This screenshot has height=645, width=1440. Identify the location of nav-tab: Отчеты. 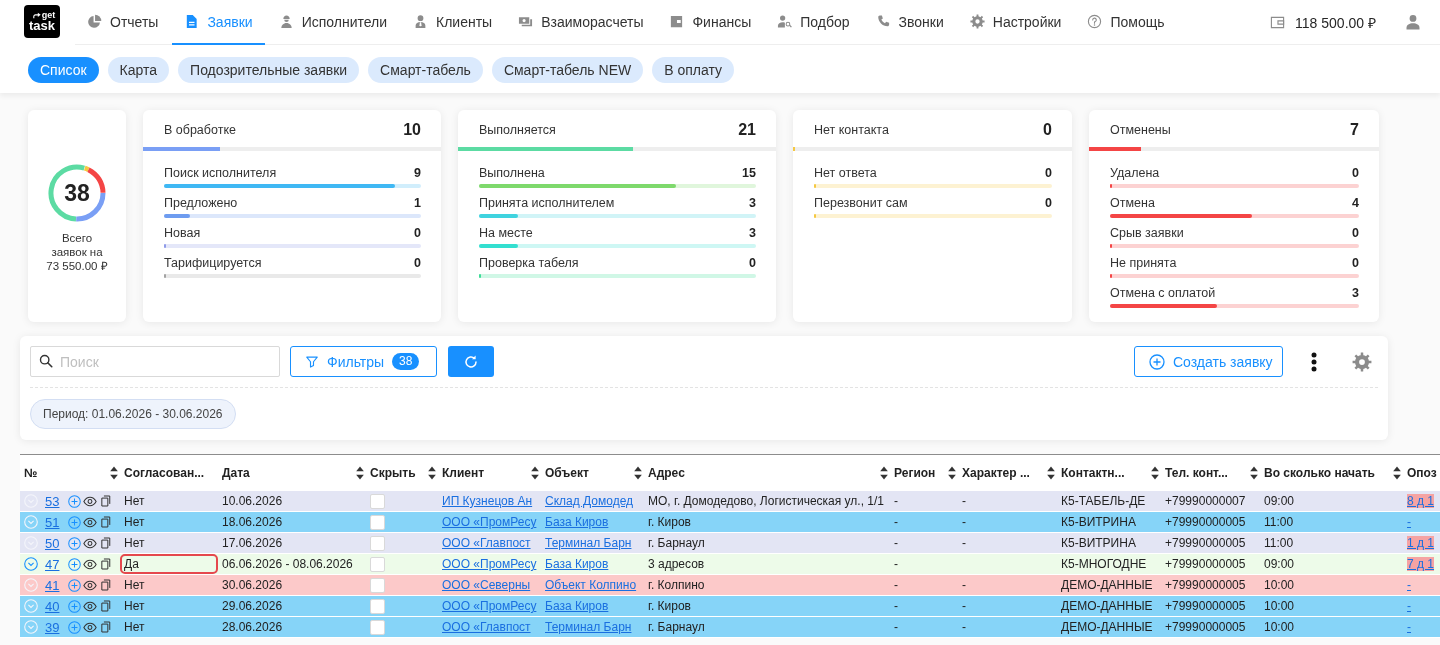
(123, 22).